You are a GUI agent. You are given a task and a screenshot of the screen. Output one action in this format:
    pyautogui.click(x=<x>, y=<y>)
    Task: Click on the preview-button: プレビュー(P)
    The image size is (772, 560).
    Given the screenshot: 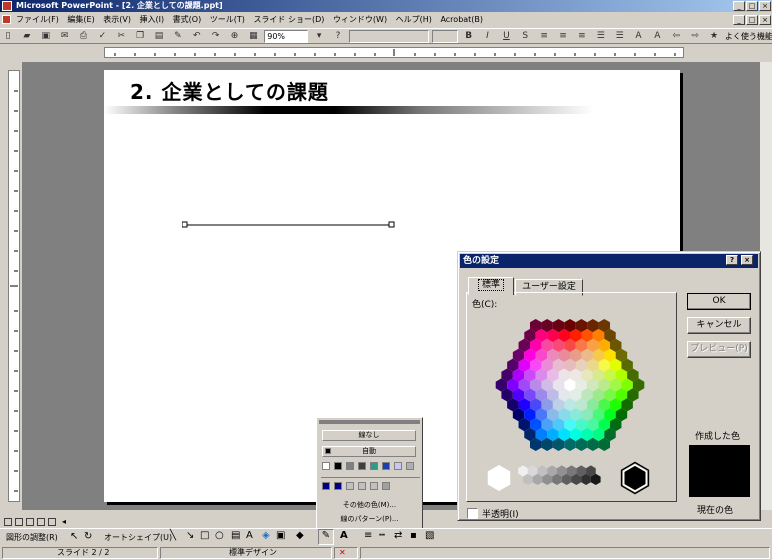 What is the action you would take?
    pyautogui.click(x=719, y=349)
    